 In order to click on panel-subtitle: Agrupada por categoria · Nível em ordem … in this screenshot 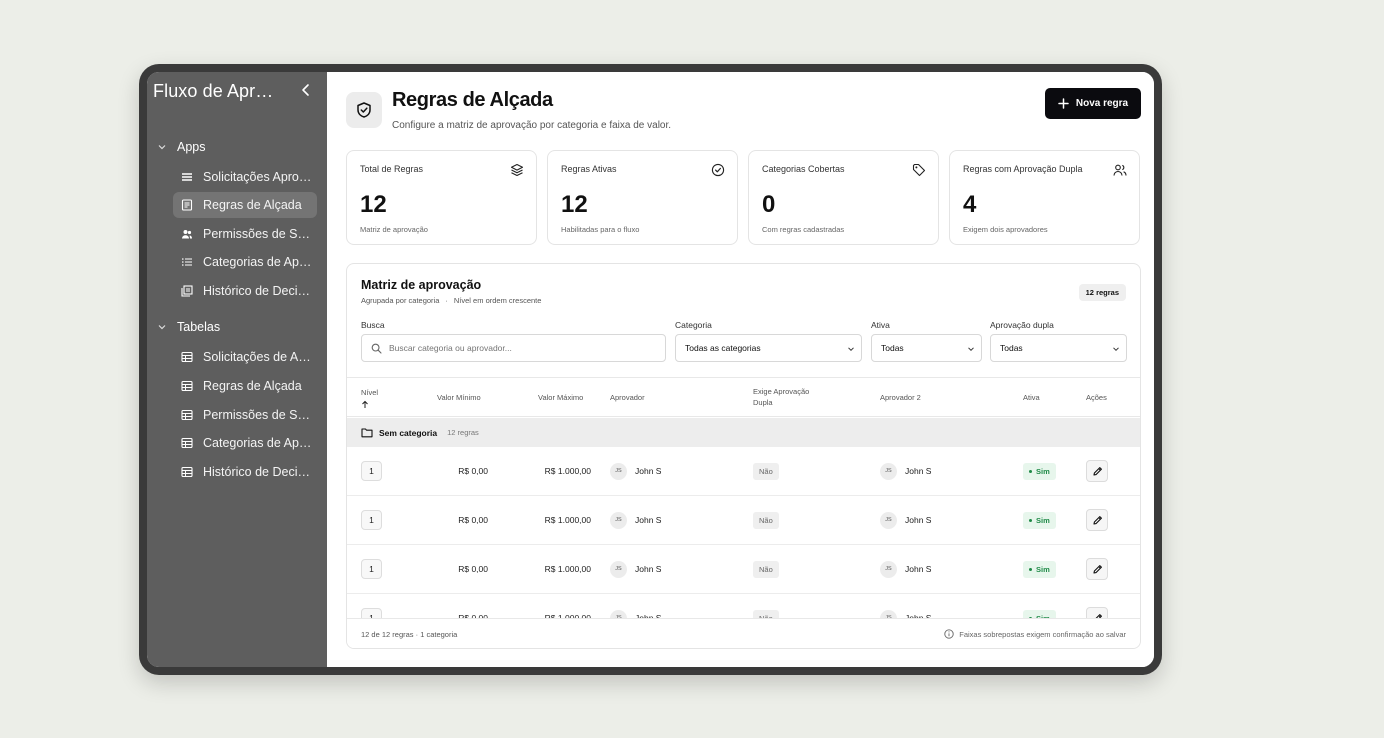, I will do `click(451, 300)`.